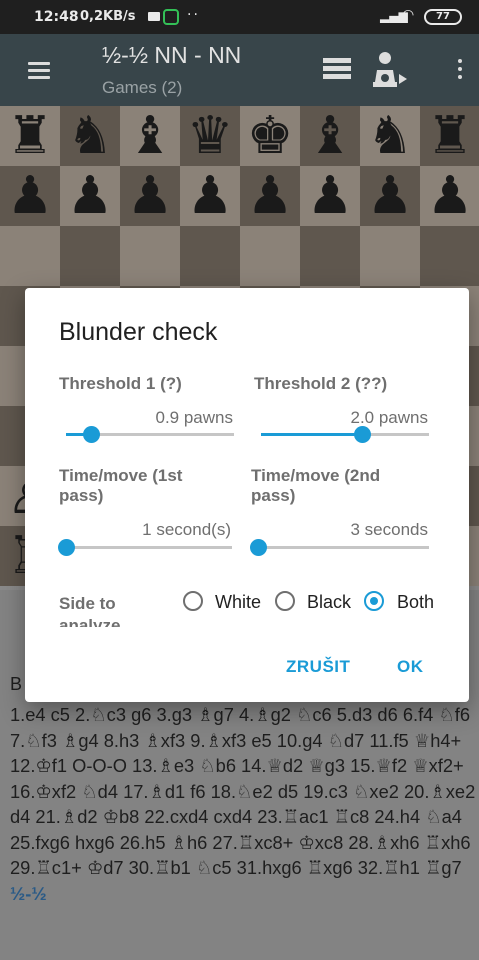 The width and height of the screenshot is (479, 960). What do you see at coordinates (210, 136) in the screenshot?
I see `chess-piece: ♛` at bounding box center [210, 136].